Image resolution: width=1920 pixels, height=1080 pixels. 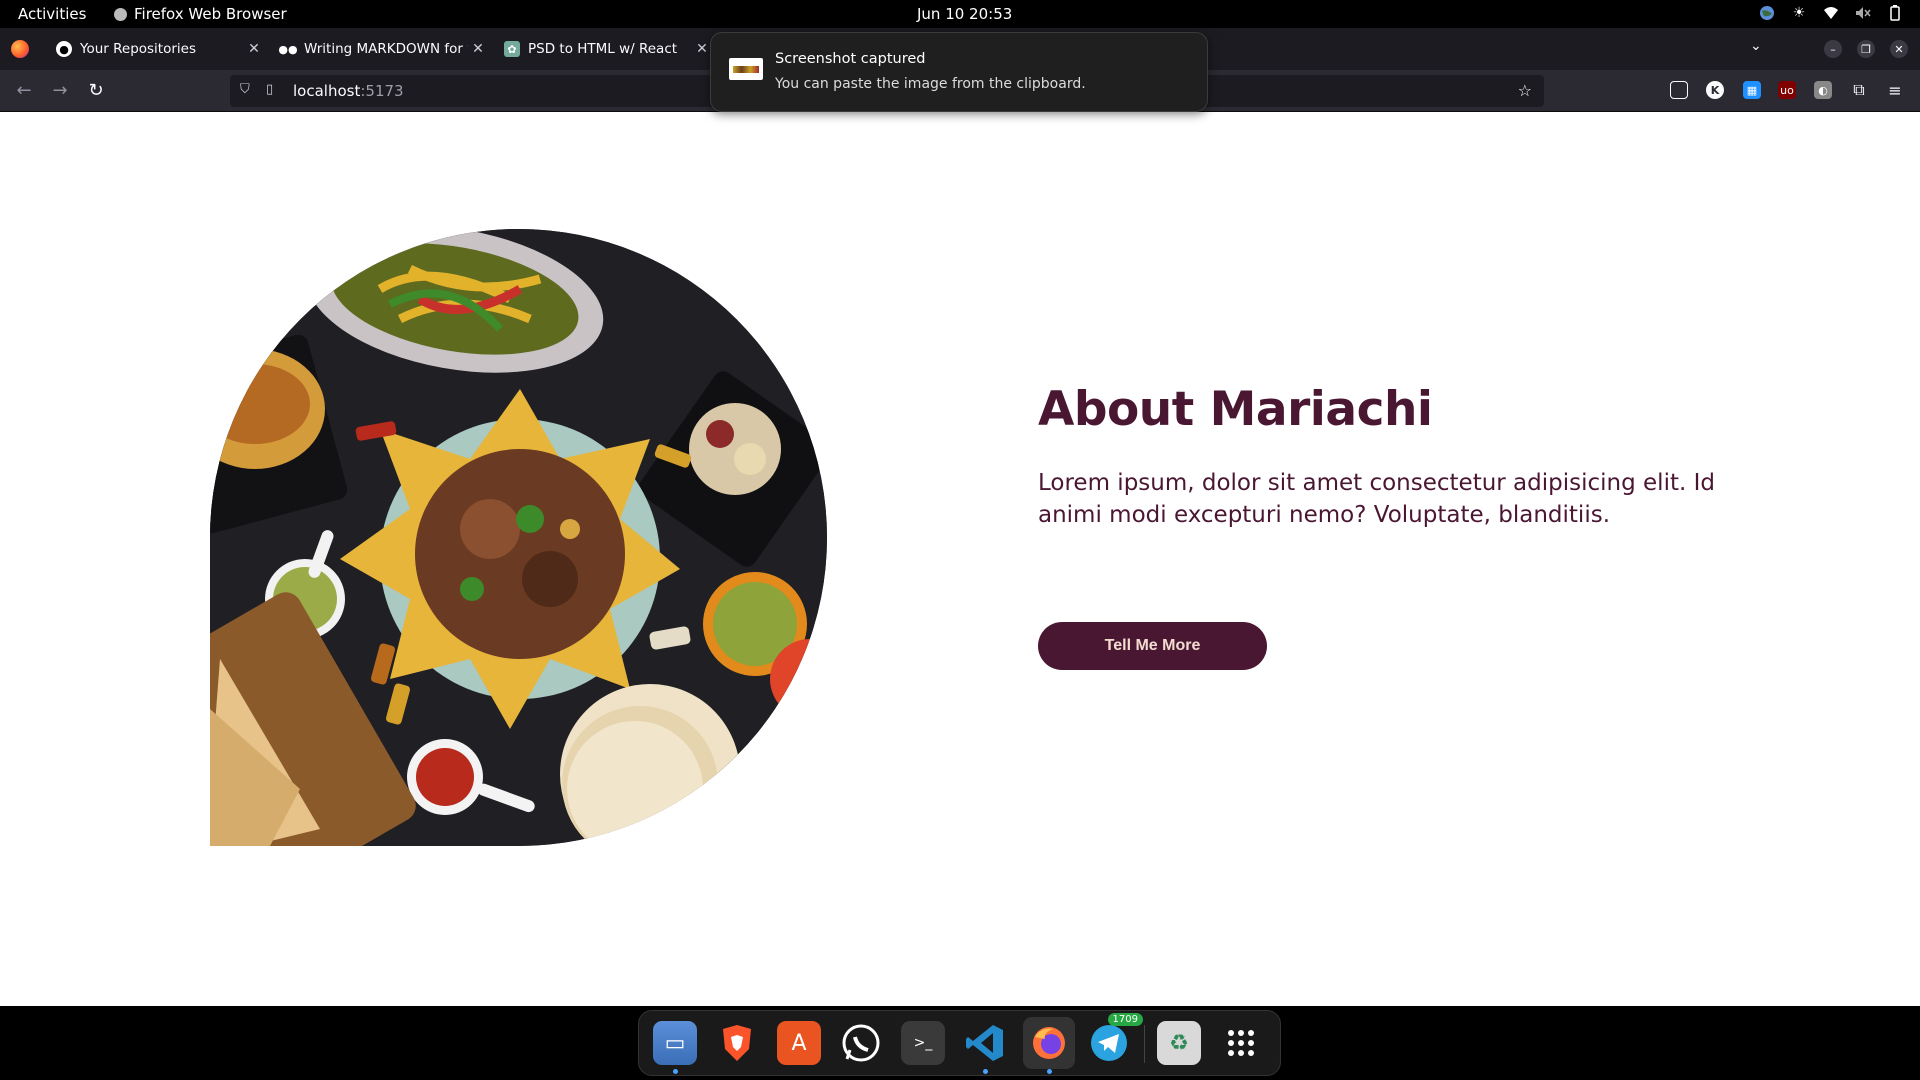 What do you see at coordinates (512, 49) in the screenshot?
I see `chatgpt-icon: ✿` at bounding box center [512, 49].